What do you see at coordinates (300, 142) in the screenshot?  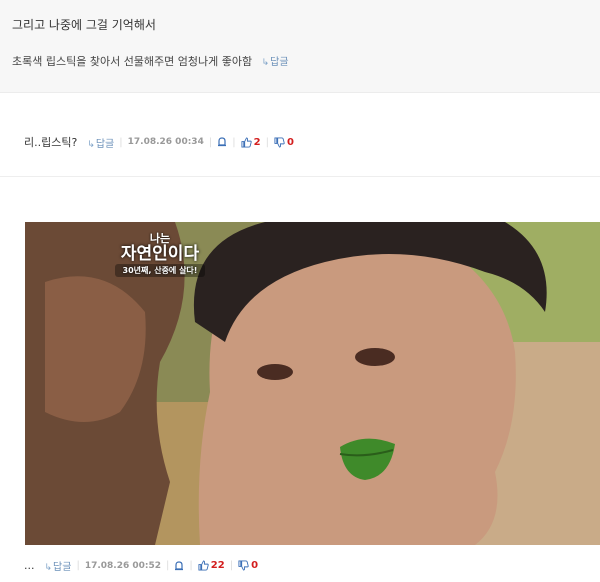 I see `comment-row: 리..립스틱? ↳답글 | 17.08.26 00:34 | | 2 | 0` at bounding box center [300, 142].